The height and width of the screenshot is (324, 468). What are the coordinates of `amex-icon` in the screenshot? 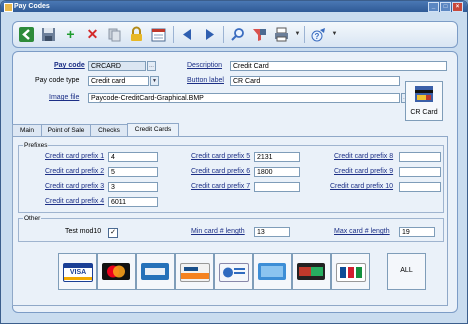 It's located at (155, 271).